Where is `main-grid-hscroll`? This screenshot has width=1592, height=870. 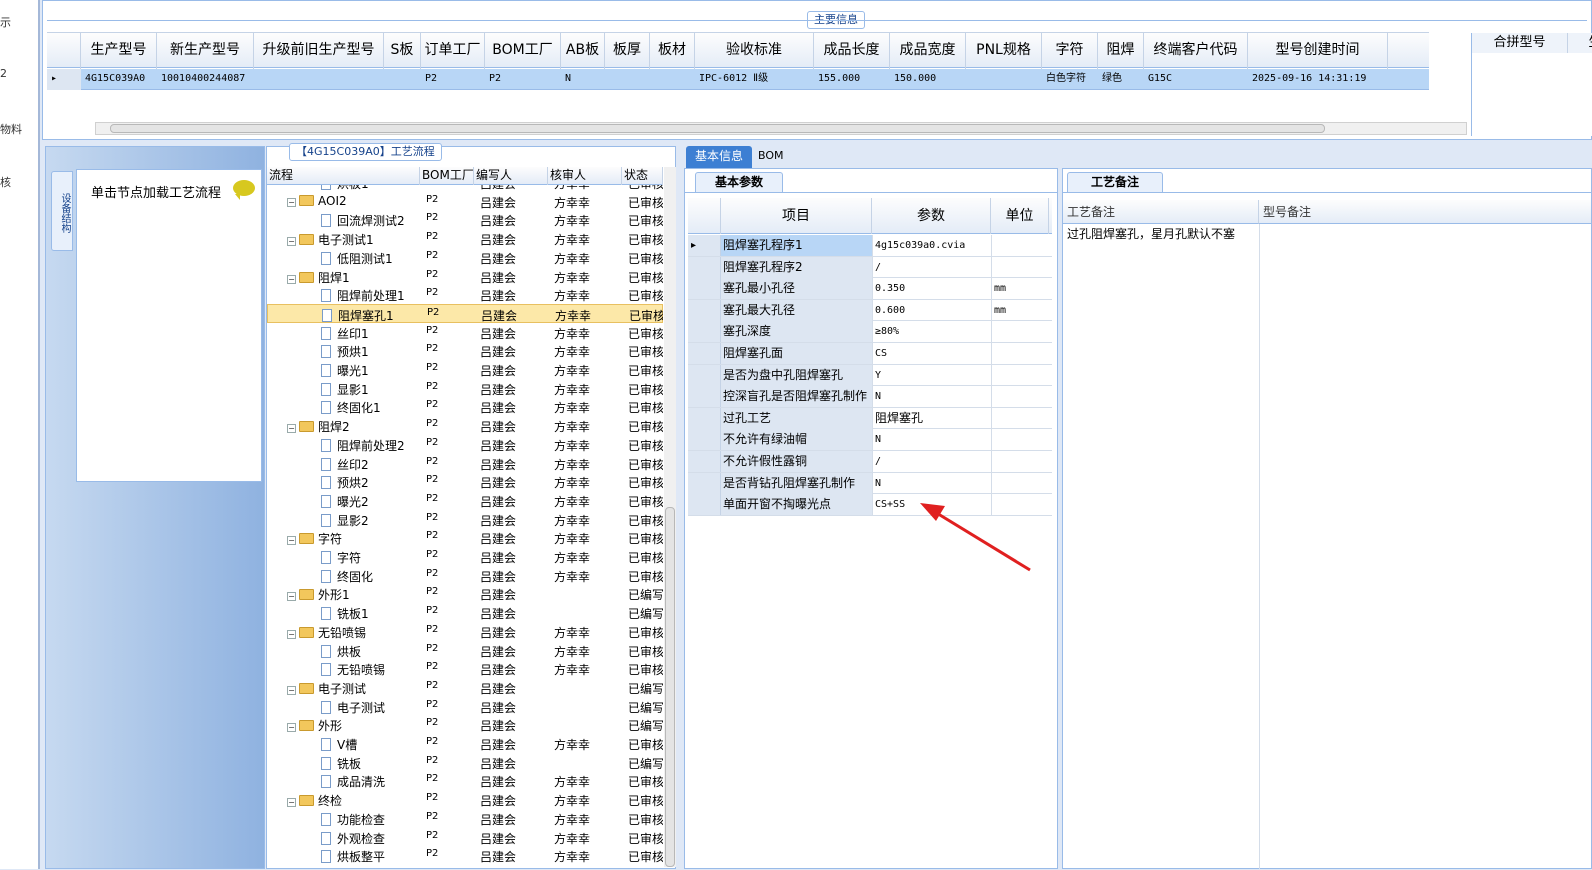 main-grid-hscroll is located at coordinates (781, 128).